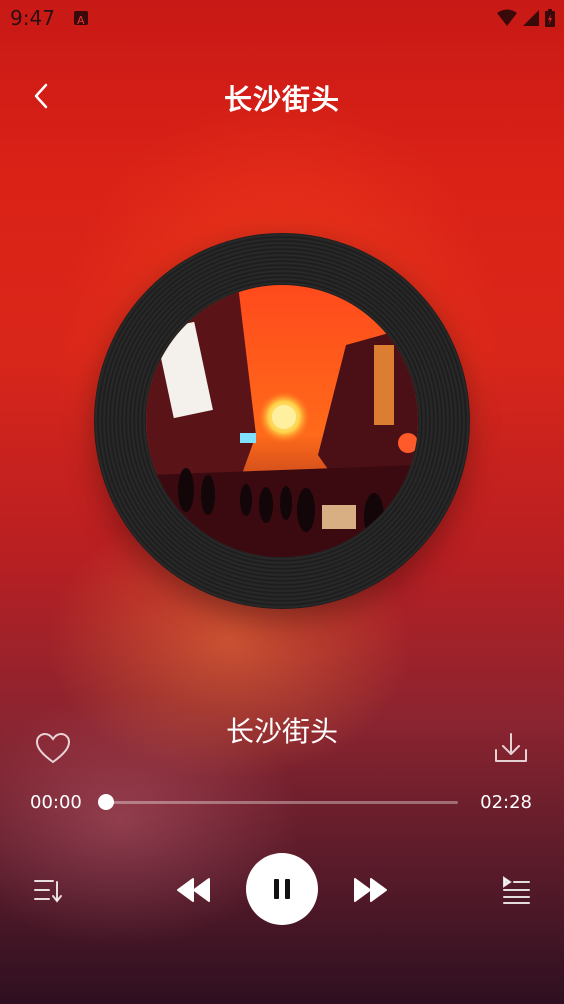  Describe the element at coordinates (281, 99) in the screenshot. I see `page-title: 长沙街头` at that location.